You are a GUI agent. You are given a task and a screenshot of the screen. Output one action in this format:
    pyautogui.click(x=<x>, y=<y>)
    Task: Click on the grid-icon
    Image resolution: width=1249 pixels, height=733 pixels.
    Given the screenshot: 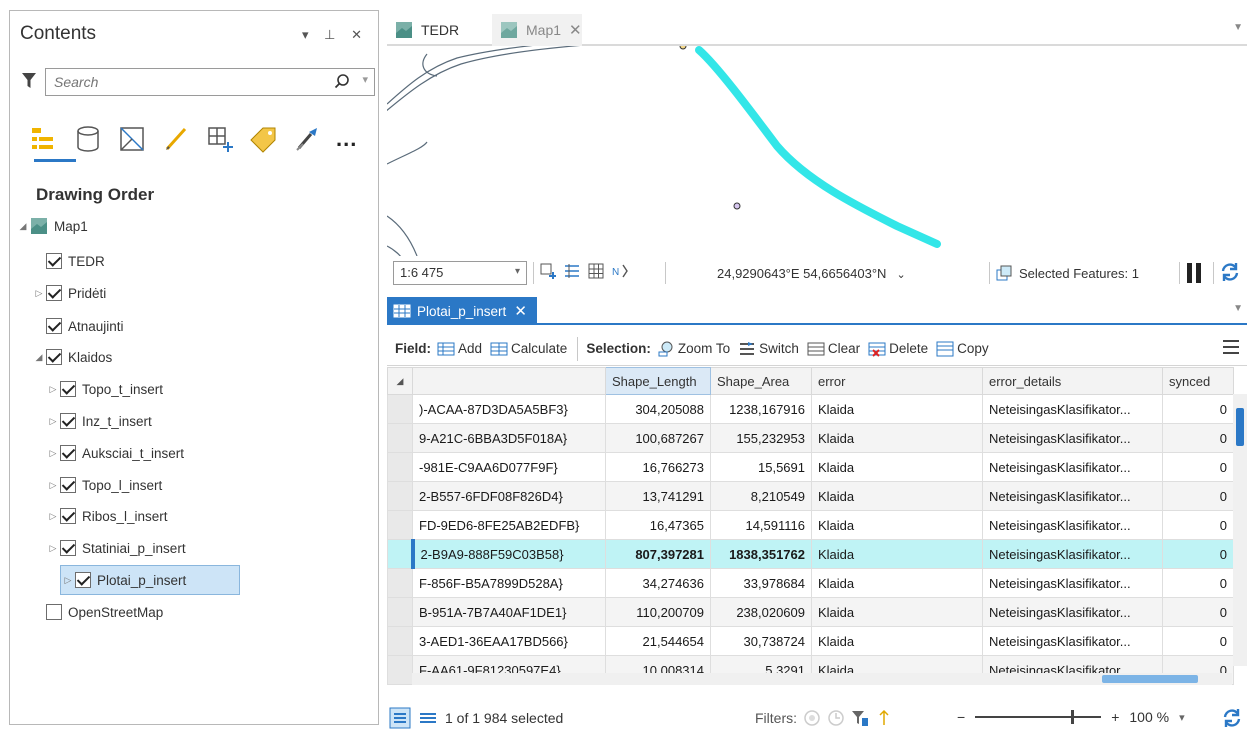 What is the action you would take?
    pyautogui.click(x=572, y=271)
    